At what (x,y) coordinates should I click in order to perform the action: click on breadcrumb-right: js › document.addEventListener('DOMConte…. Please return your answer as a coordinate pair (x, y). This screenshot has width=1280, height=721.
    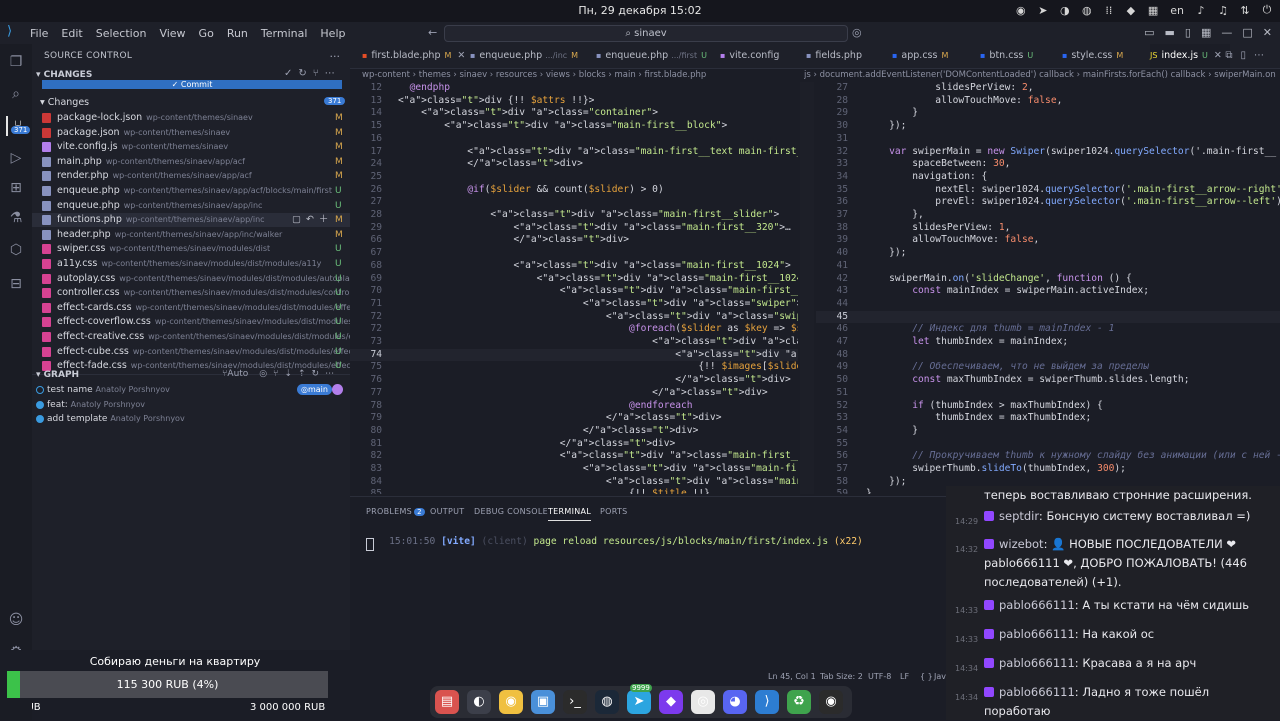
    Looking at the image, I should click on (1042, 76).